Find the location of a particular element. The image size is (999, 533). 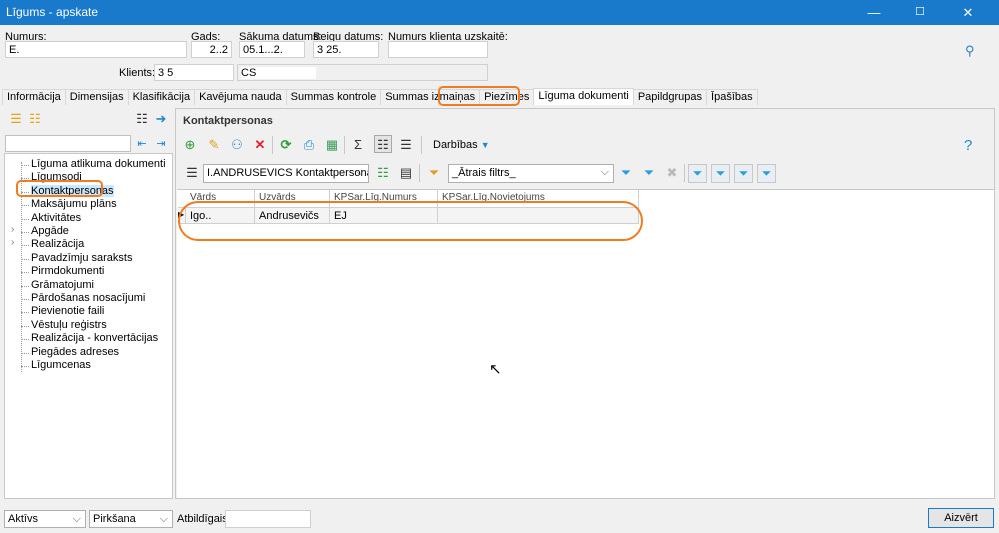

sakuma-datums-field: 05.1...2. is located at coordinates (272, 49).